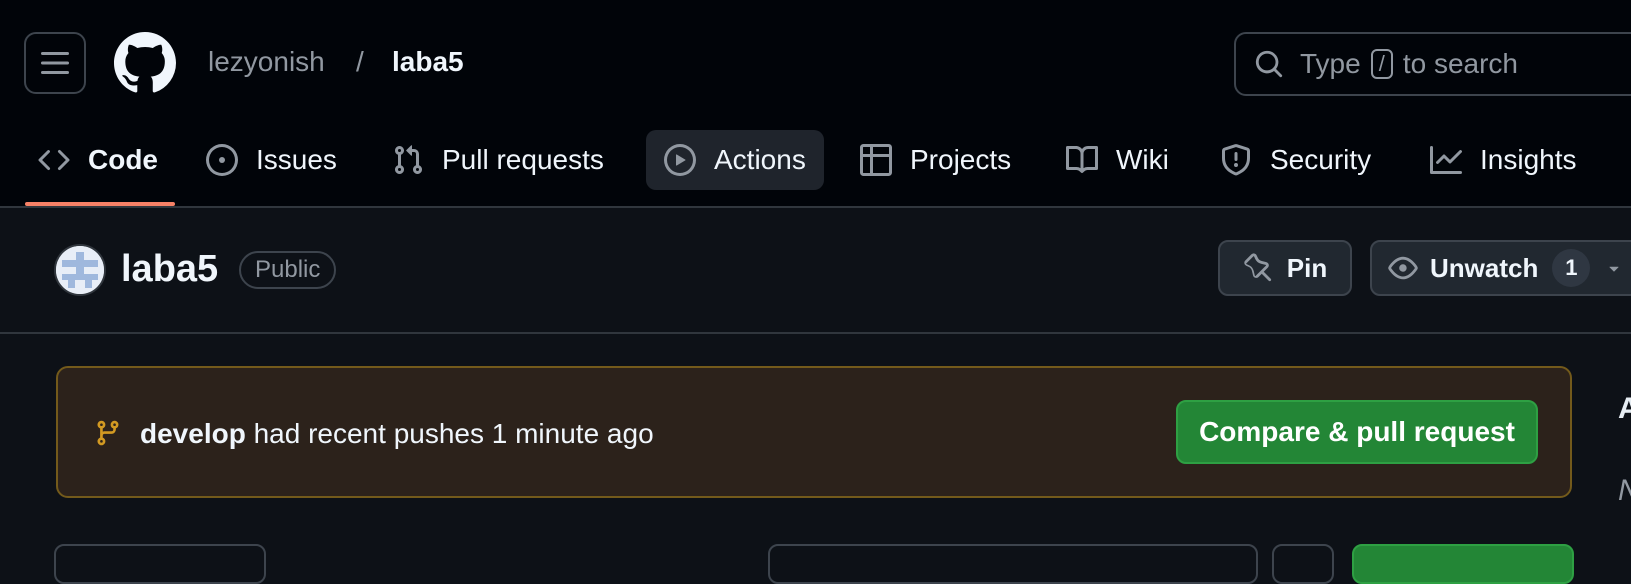  What do you see at coordinates (760, 159) in the screenshot?
I see `tab-actions-label: Actions` at bounding box center [760, 159].